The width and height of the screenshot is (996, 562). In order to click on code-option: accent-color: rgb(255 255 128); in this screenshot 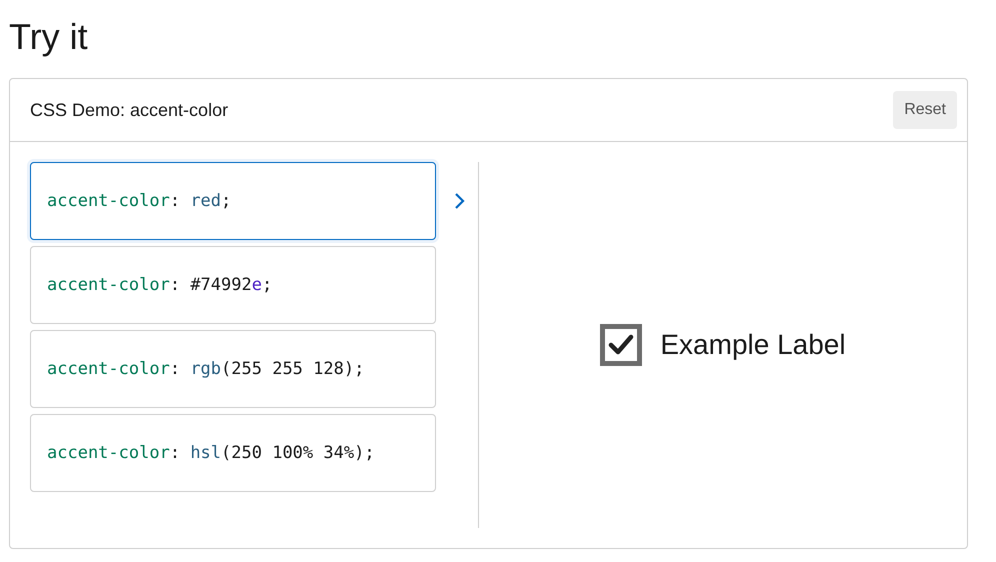, I will do `click(233, 369)`.